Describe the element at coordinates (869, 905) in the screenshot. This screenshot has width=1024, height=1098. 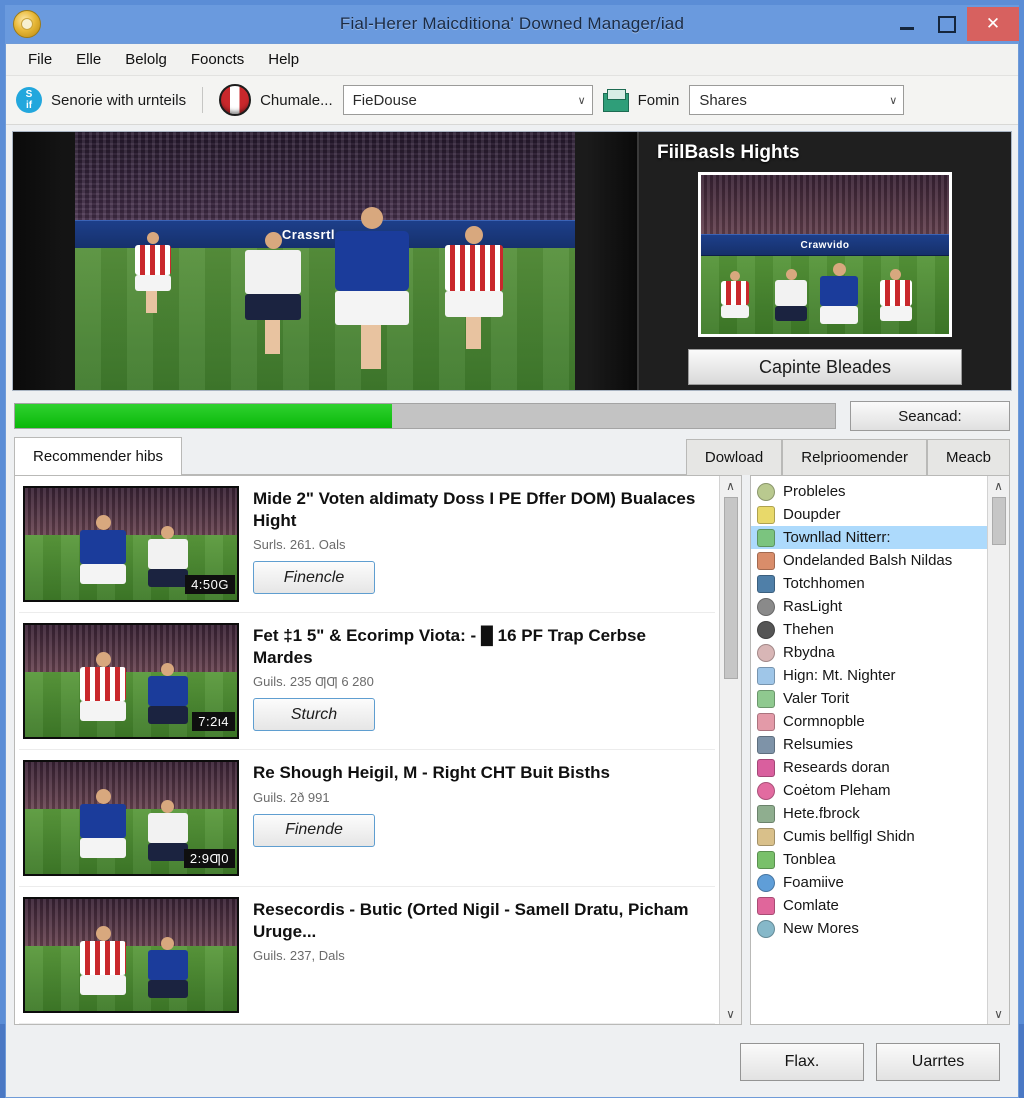
I see `category-list-item: Comlate` at that location.